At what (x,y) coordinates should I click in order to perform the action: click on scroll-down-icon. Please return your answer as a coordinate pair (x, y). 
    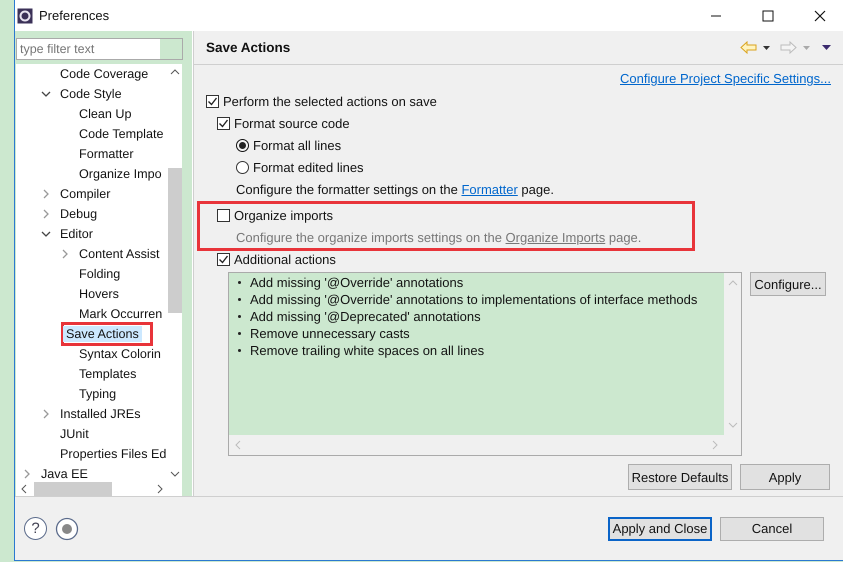
    Looking at the image, I should click on (175, 474).